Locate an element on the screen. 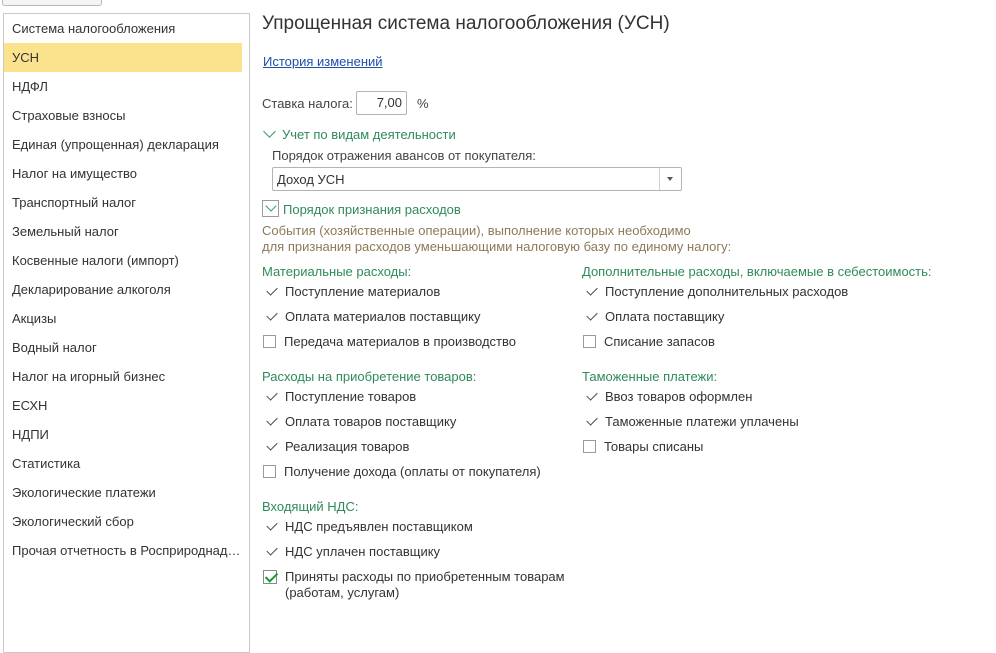 This screenshot has height=653, width=996. additional-item-receipt: Поступление дополнительных расходов is located at coordinates (715, 292).